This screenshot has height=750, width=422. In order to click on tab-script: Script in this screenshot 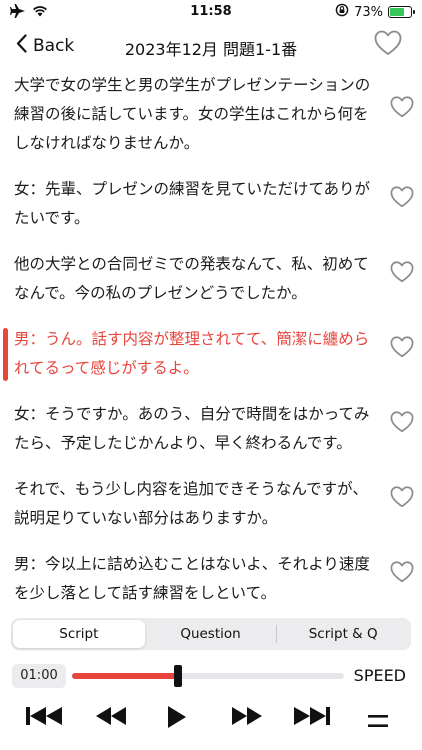, I will do `click(79, 634)`.